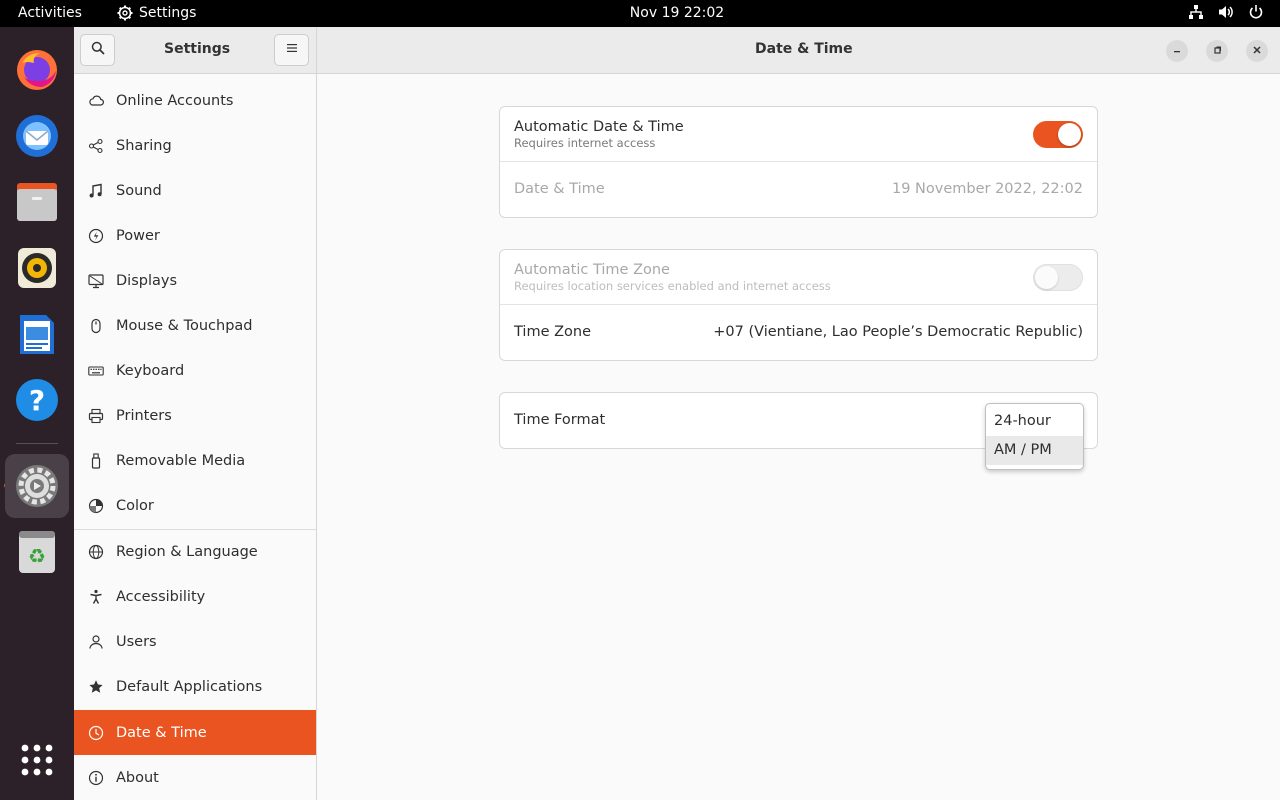  What do you see at coordinates (798, 189) in the screenshot?
I see `date-time-row: Date & Time 19 November 2022, 22:02` at bounding box center [798, 189].